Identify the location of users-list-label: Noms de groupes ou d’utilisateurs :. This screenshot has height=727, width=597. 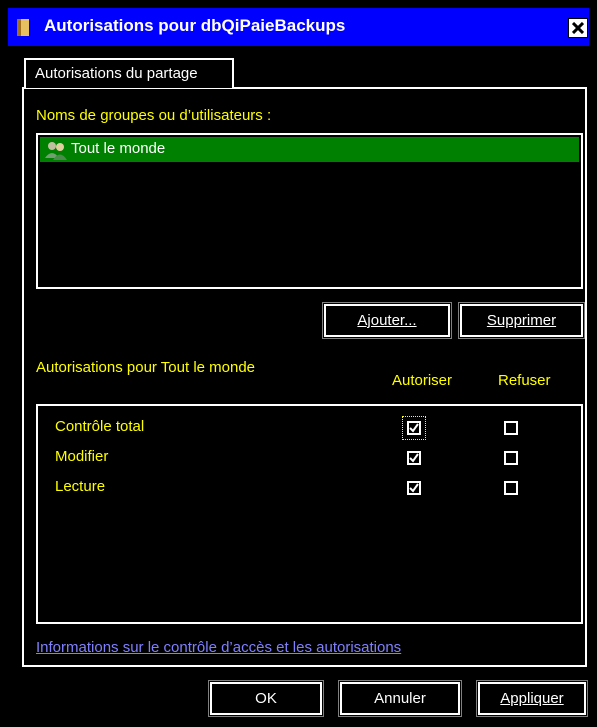
(154, 115).